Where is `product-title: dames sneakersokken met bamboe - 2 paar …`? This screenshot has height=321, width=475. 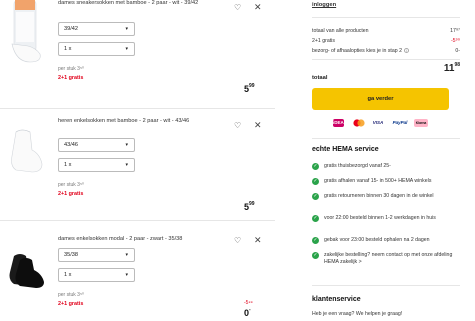 product-title: dames sneakersokken met bamboe - 2 paar … is located at coordinates (138, 3).